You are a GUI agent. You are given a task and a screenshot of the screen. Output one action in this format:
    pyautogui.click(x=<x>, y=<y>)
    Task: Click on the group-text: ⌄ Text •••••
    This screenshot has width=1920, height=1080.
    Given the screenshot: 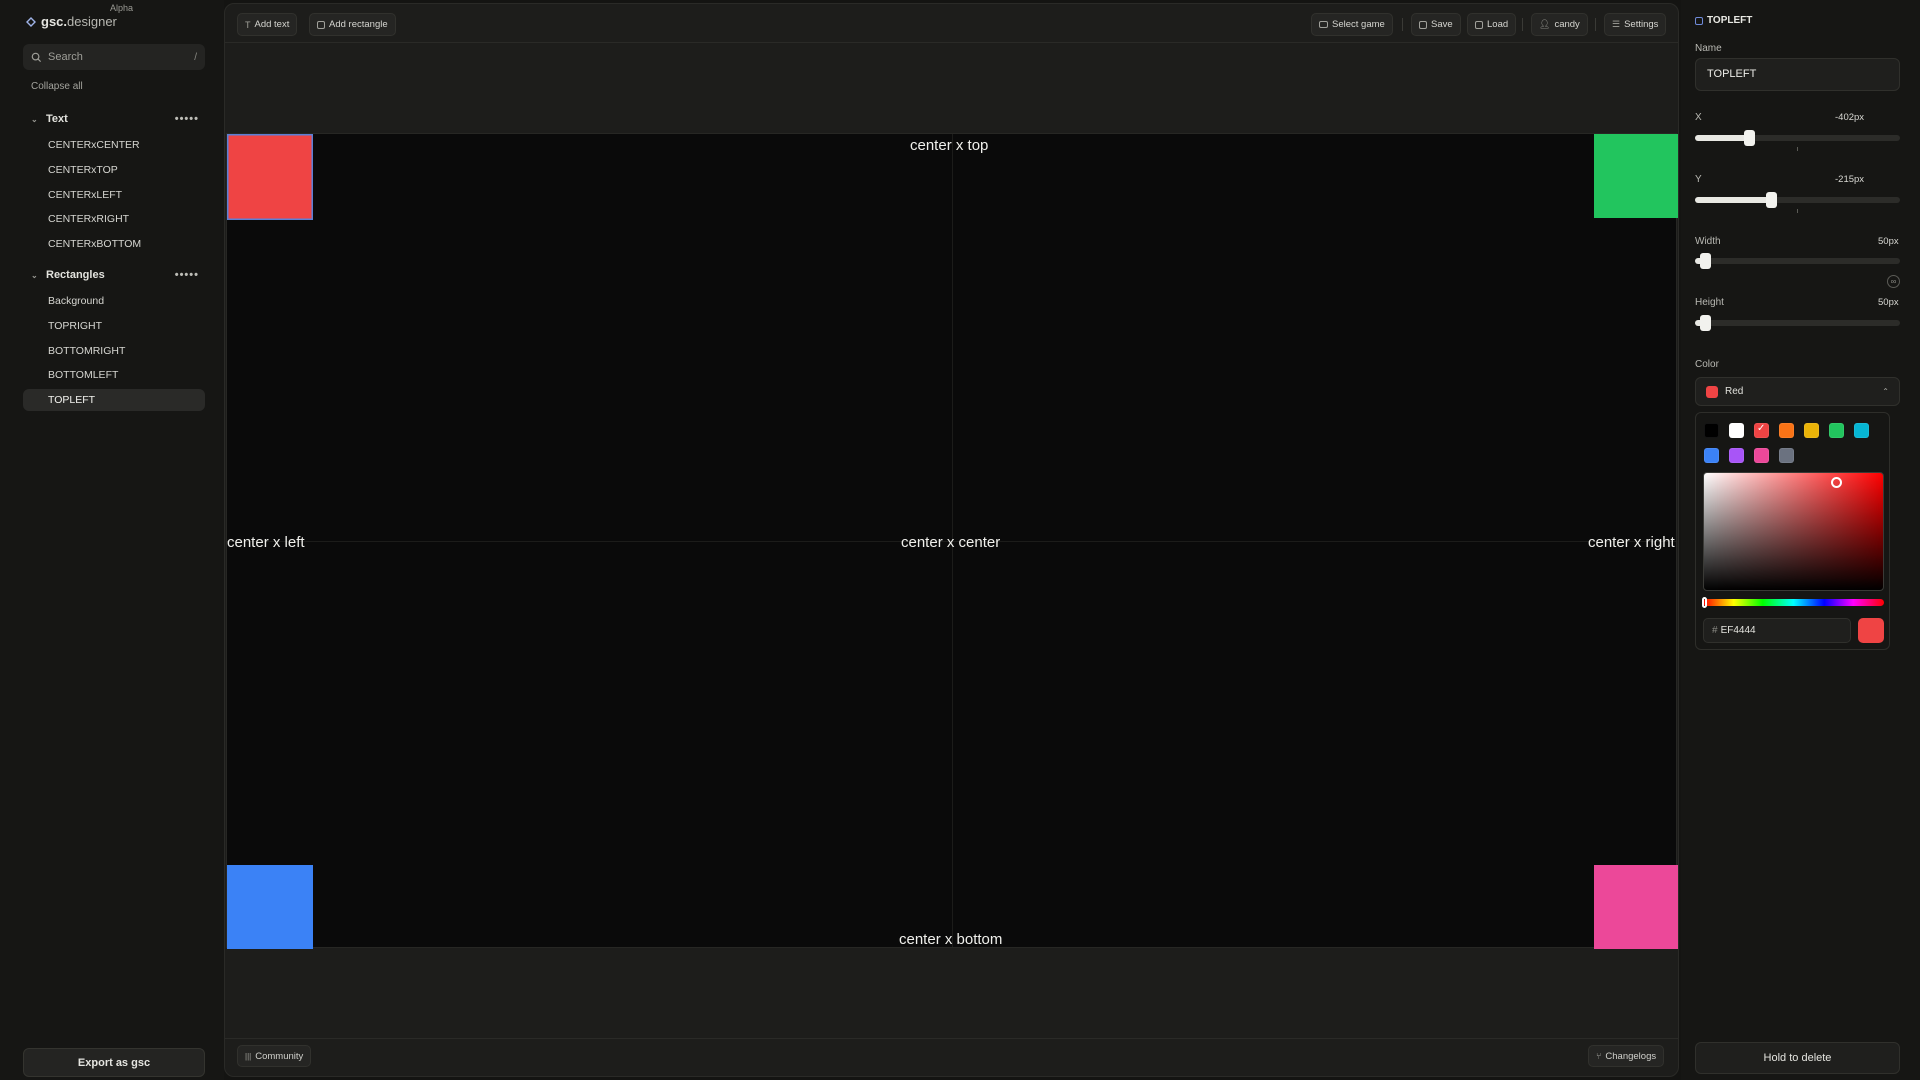 What is the action you would take?
    pyautogui.click(x=115, y=119)
    